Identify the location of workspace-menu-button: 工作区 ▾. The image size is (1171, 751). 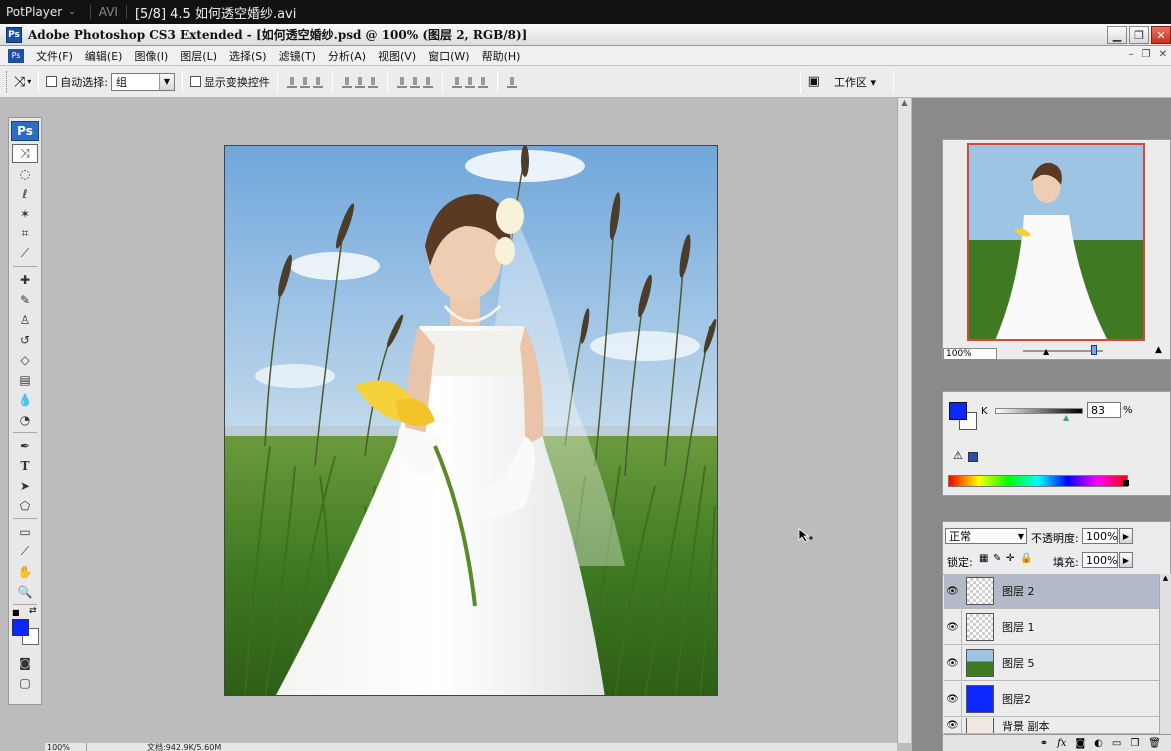
(855, 82).